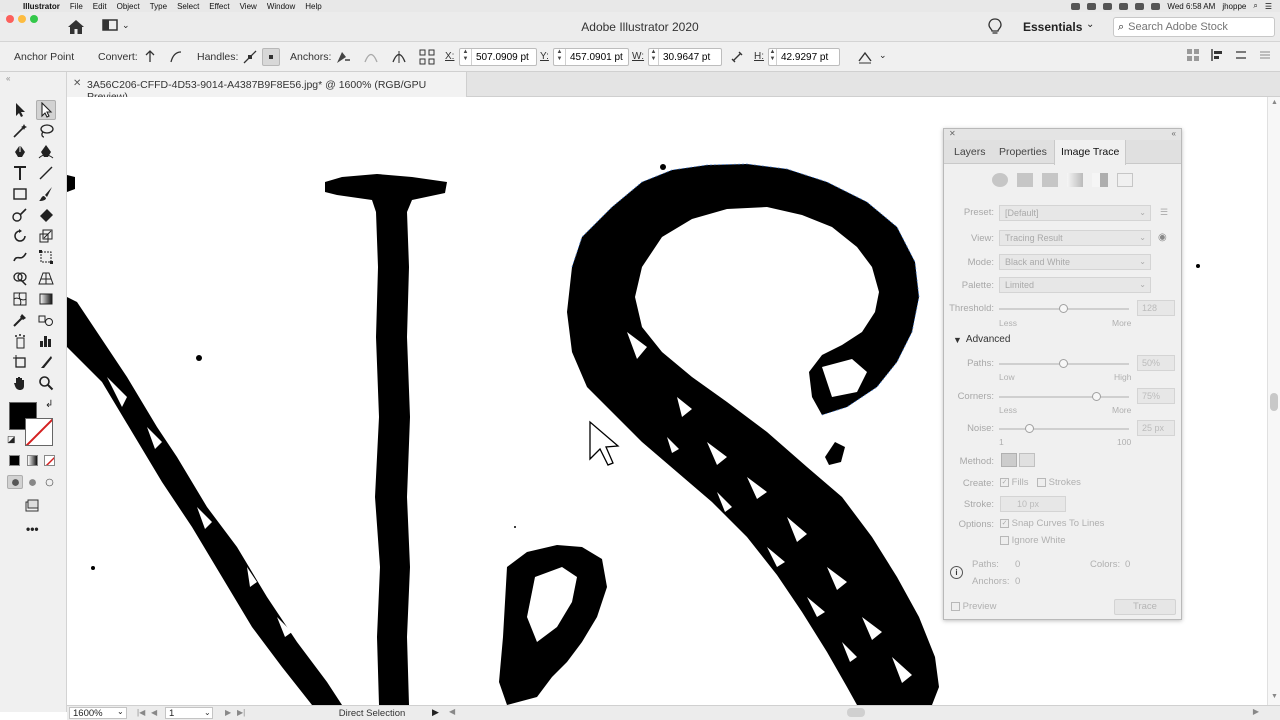 This screenshot has width=1280, height=720. I want to click on connect-anchors-icon, so click(371, 57).